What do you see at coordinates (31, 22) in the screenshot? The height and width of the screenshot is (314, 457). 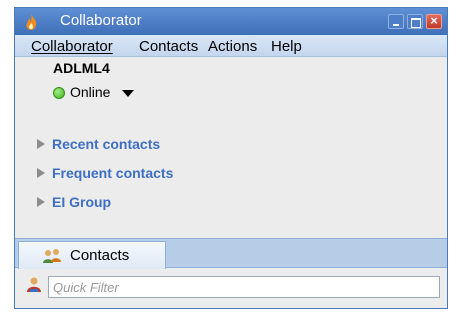 I see `flame-icon` at bounding box center [31, 22].